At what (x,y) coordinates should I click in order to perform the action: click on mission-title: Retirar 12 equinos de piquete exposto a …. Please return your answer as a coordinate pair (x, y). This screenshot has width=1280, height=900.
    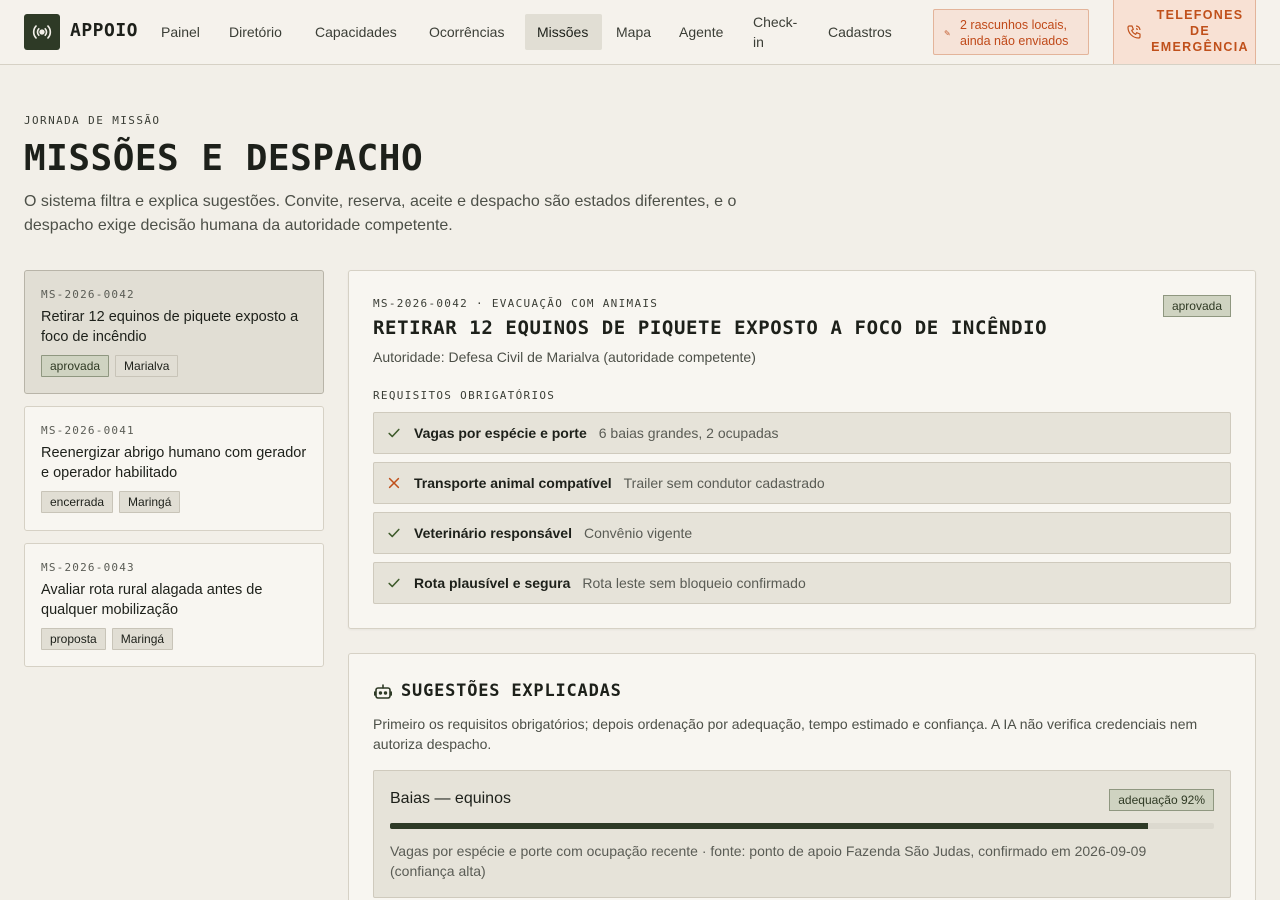
    Looking at the image, I should click on (170, 327).